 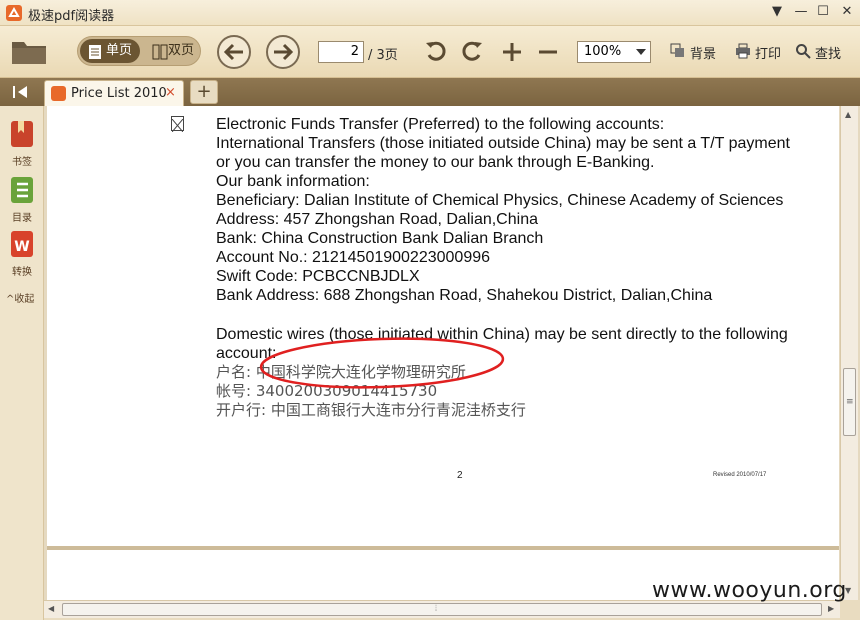 What do you see at coordinates (436, 52) in the screenshot?
I see `rotate-left-icon` at bounding box center [436, 52].